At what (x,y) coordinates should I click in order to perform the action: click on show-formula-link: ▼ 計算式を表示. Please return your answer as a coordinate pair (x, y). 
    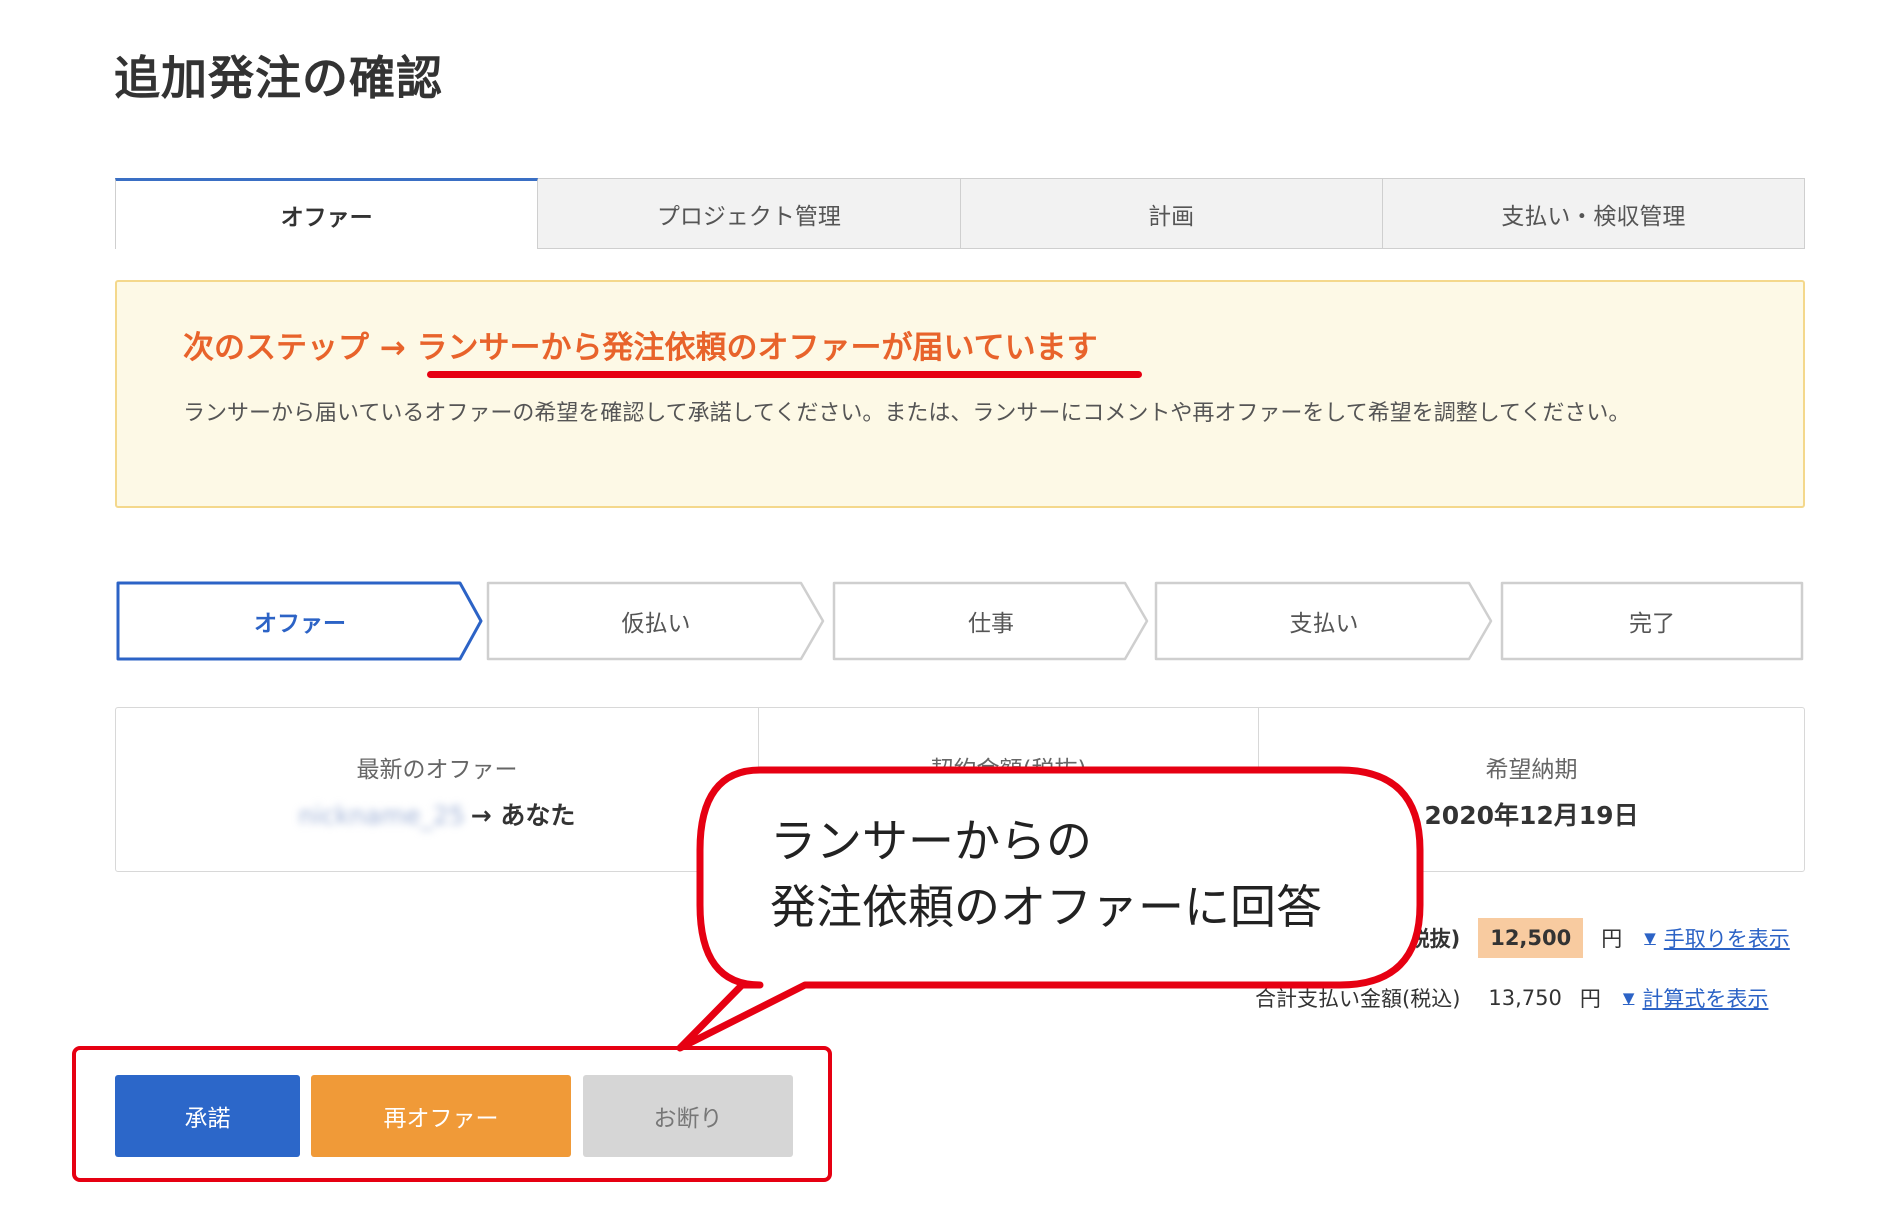
    Looking at the image, I should click on (1696, 998).